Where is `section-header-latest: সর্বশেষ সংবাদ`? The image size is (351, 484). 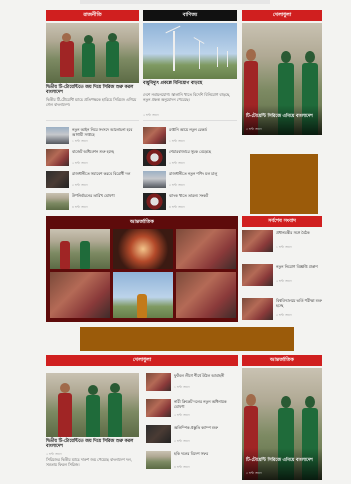
section-header-latest: সর্বশেষ সংবাদ is located at coordinates (282, 221).